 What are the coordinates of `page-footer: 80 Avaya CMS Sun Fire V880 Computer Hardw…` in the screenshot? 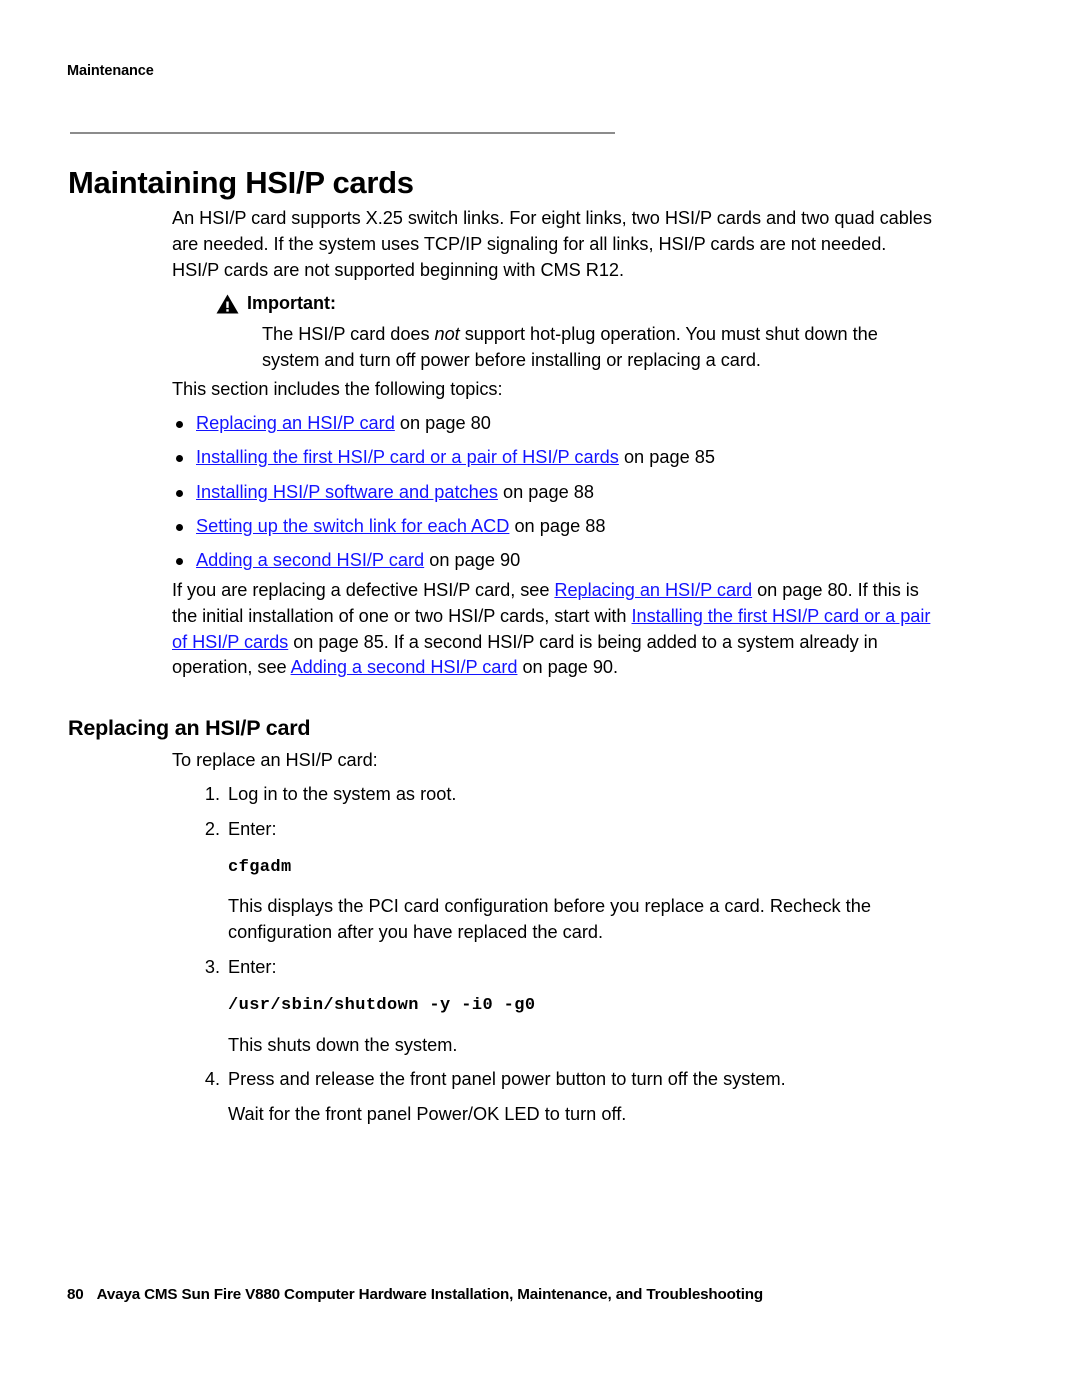 It's located at (415, 1294).